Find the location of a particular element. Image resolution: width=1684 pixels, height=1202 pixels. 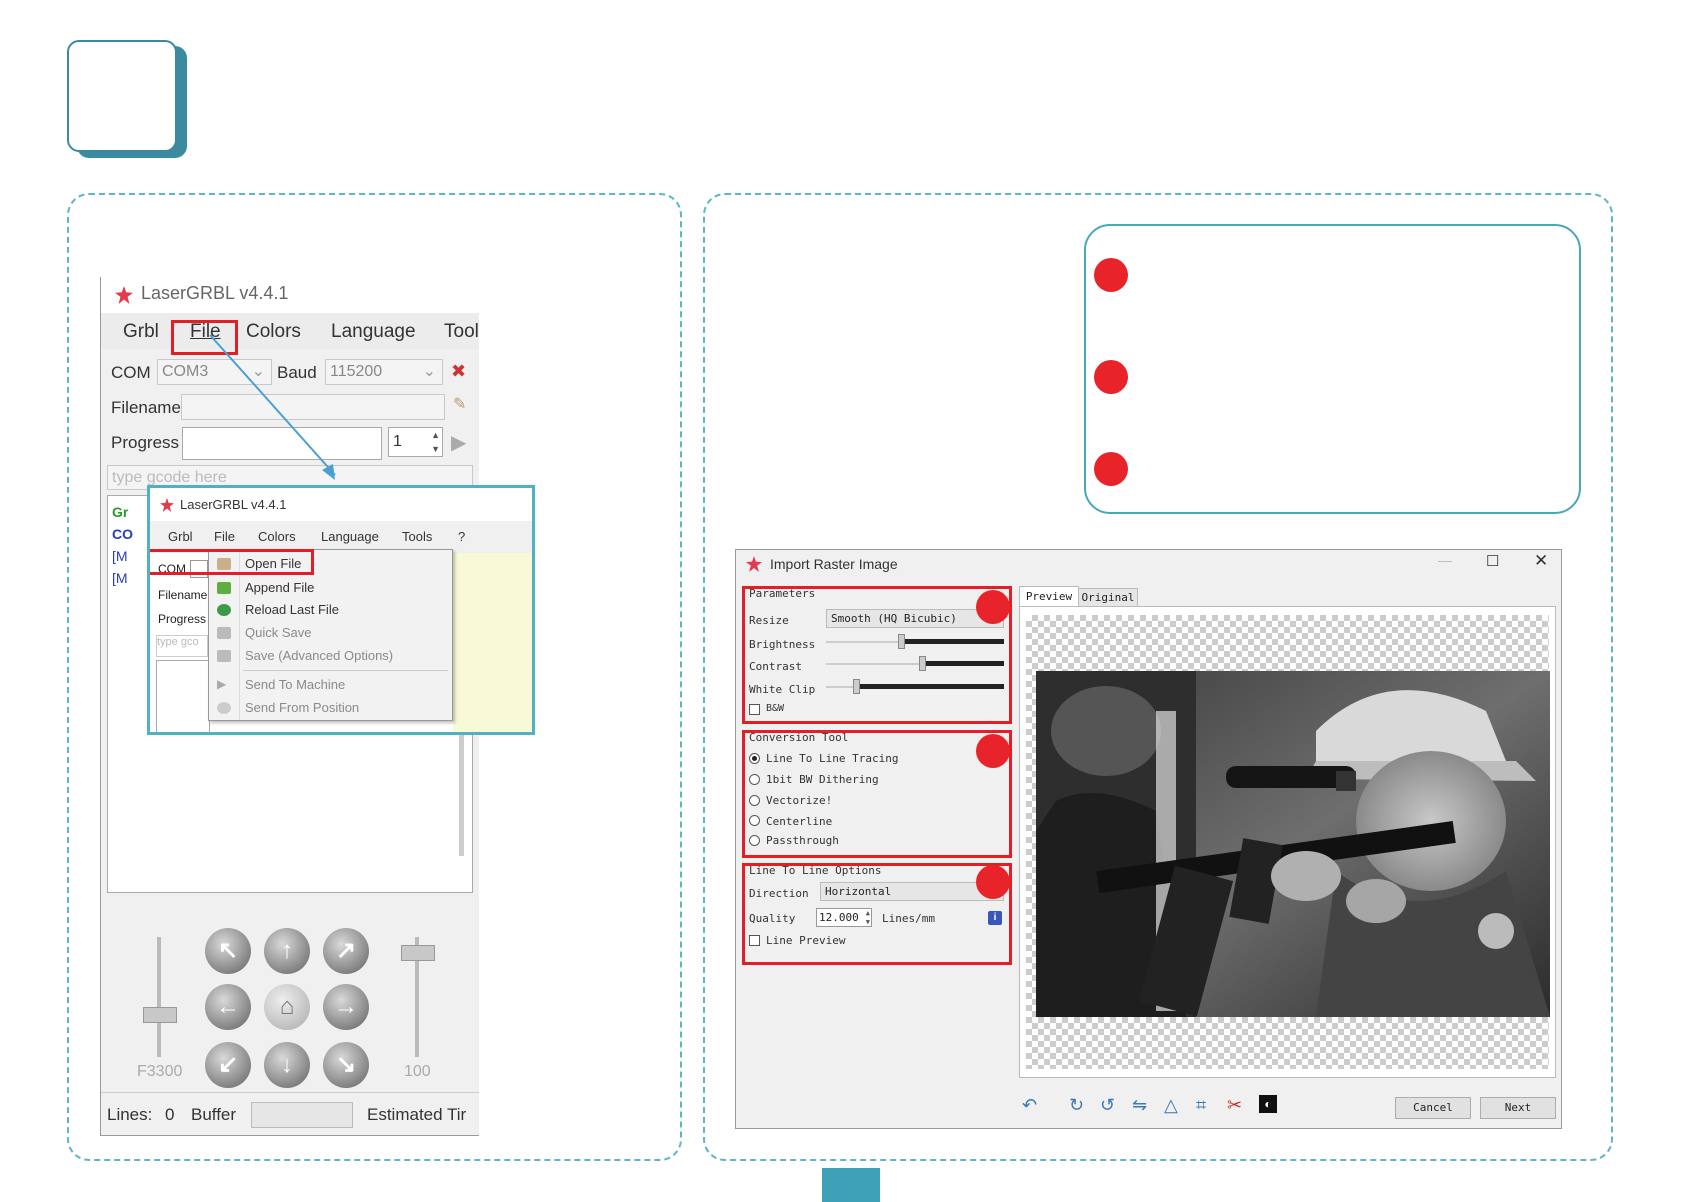

page-number-tab is located at coordinates (851, 1185).